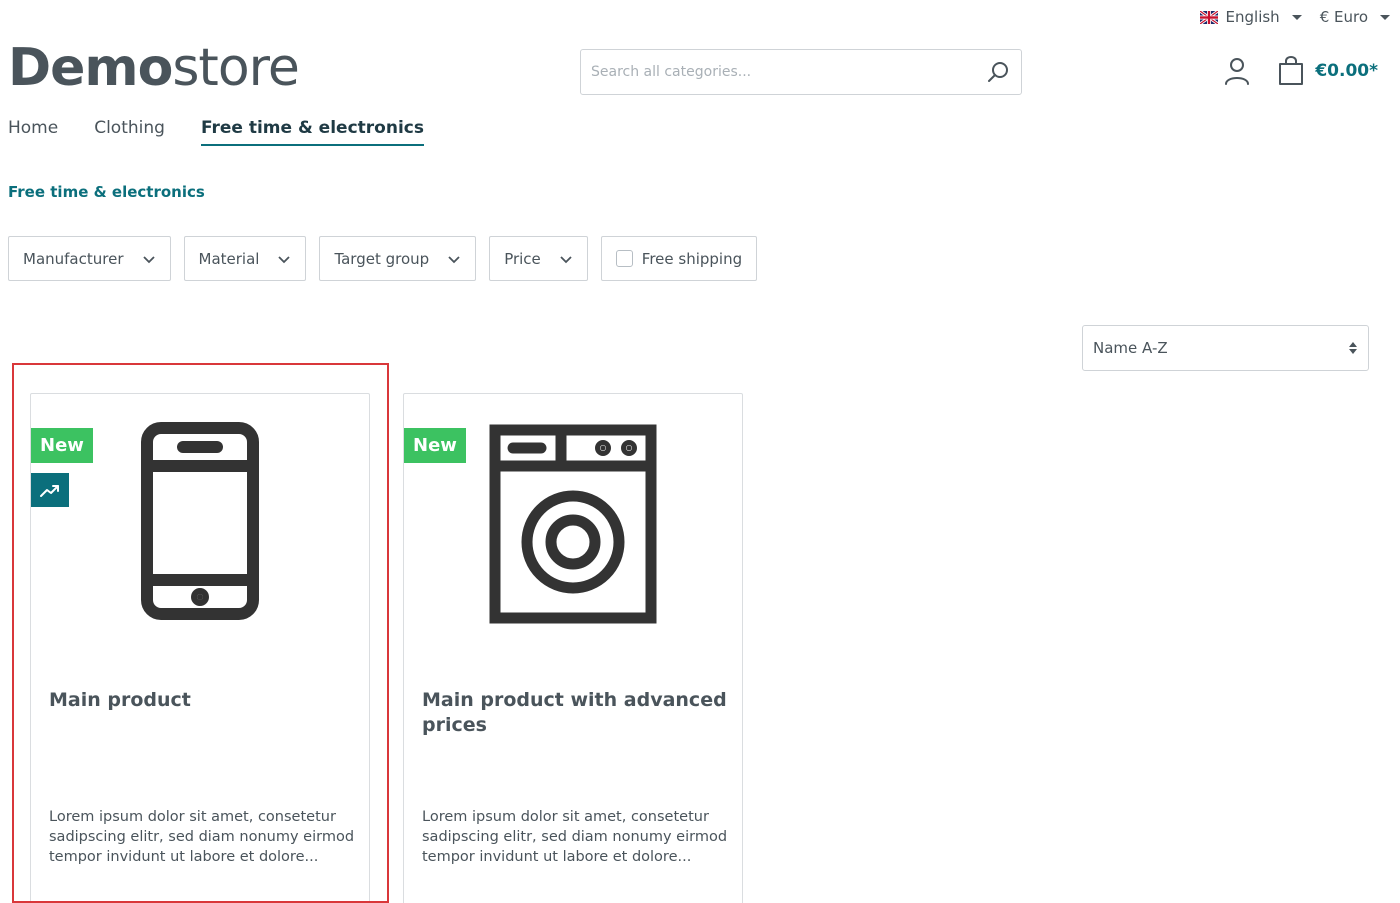 This screenshot has width=1400, height=903. Describe the element at coordinates (1225, 348) in the screenshot. I see `sort-select: Name A-Z` at that location.